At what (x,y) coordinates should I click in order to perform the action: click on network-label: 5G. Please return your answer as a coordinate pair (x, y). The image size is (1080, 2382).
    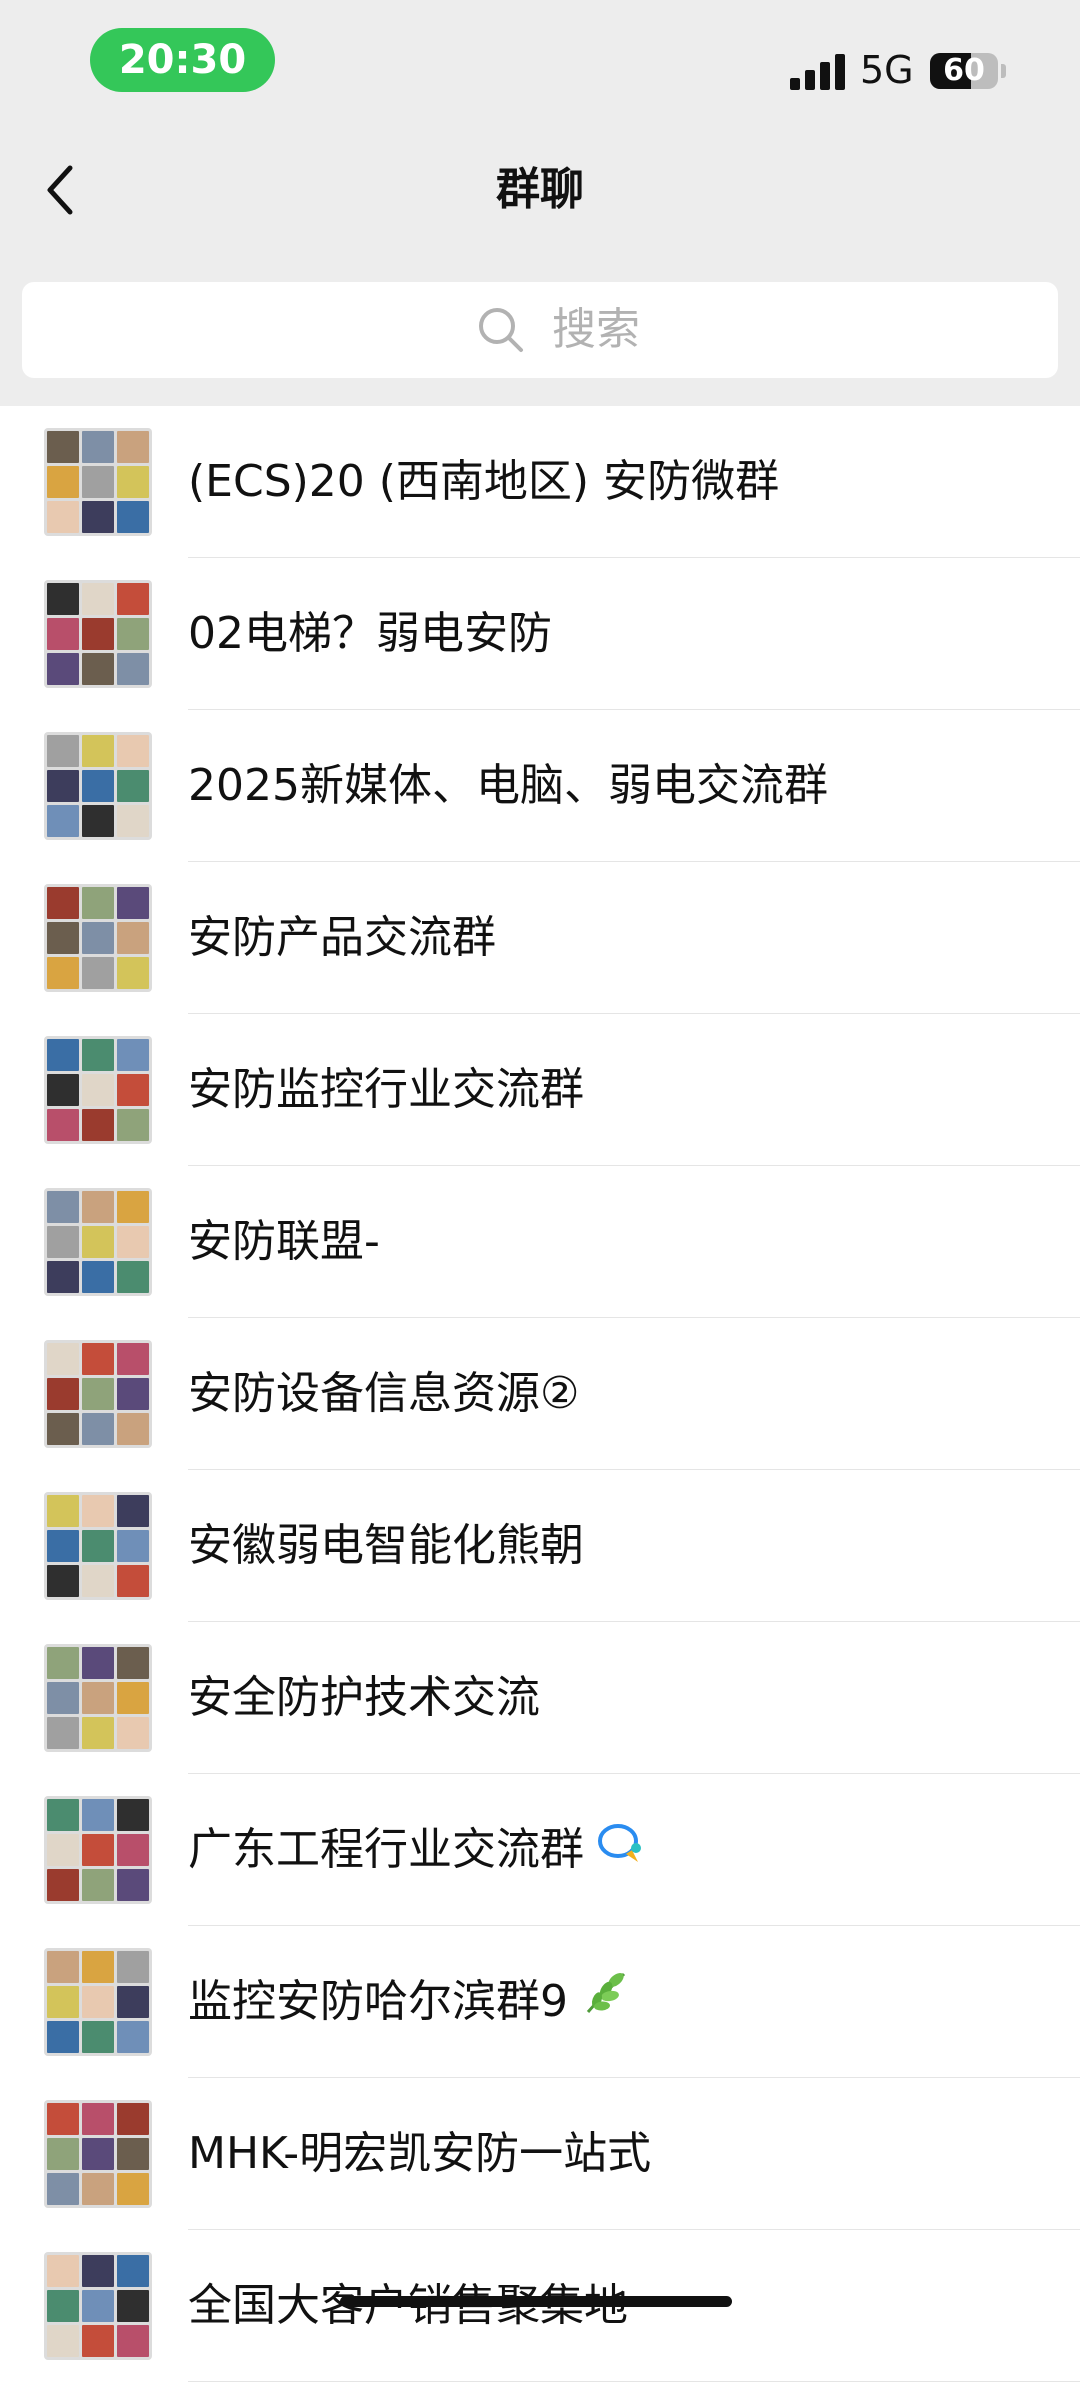
    Looking at the image, I should click on (887, 70).